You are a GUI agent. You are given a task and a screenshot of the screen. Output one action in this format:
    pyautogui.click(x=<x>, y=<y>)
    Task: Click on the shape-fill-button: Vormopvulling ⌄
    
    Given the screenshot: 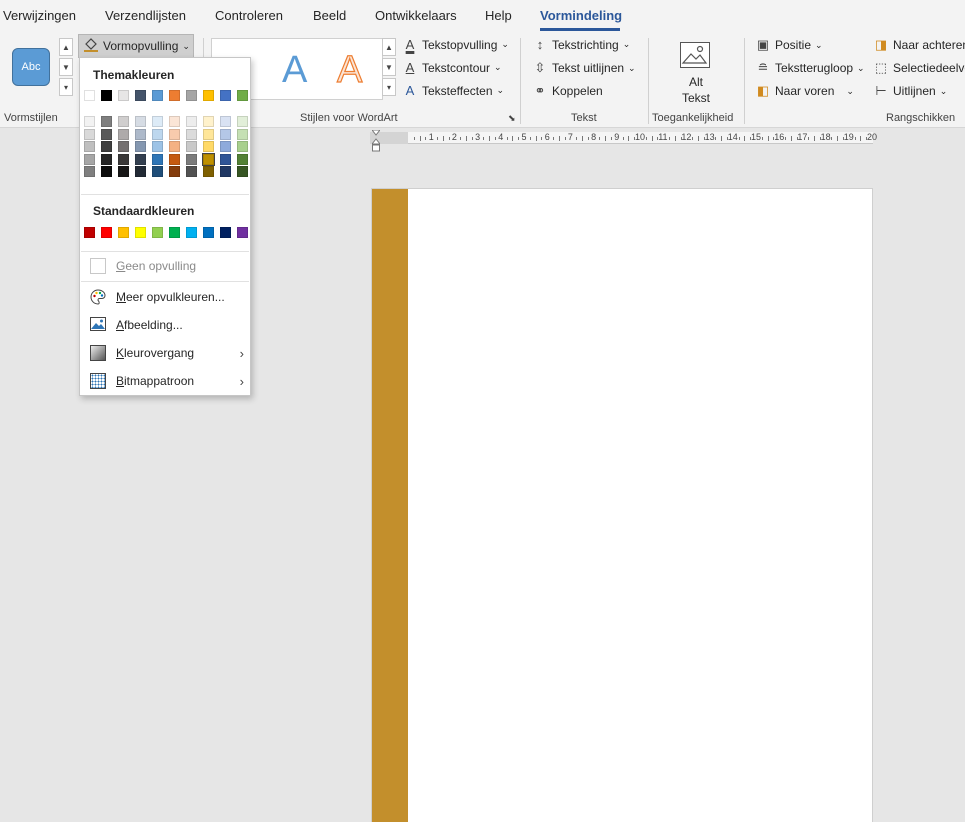 What is the action you would take?
    pyautogui.click(x=136, y=46)
    